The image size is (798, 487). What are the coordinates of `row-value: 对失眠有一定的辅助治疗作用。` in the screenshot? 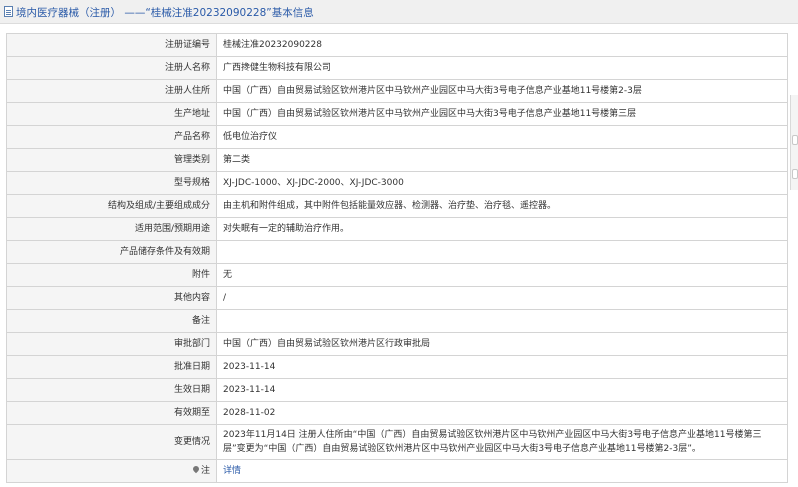 It's located at (502, 229).